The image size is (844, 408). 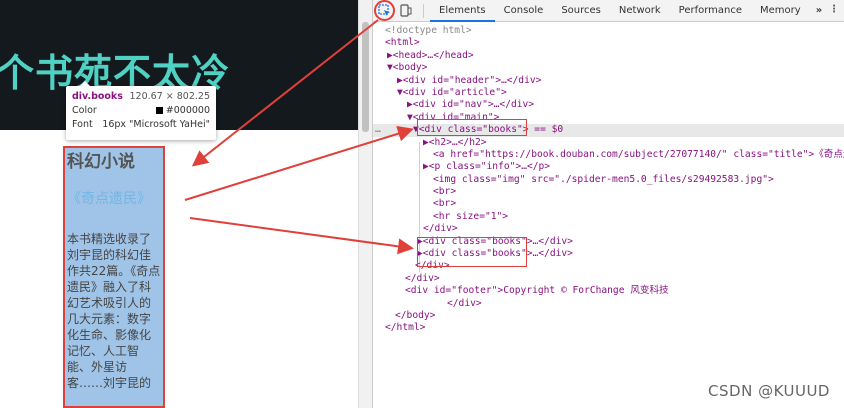 I want to click on tree-line-html: <html>, so click(x=608, y=43).